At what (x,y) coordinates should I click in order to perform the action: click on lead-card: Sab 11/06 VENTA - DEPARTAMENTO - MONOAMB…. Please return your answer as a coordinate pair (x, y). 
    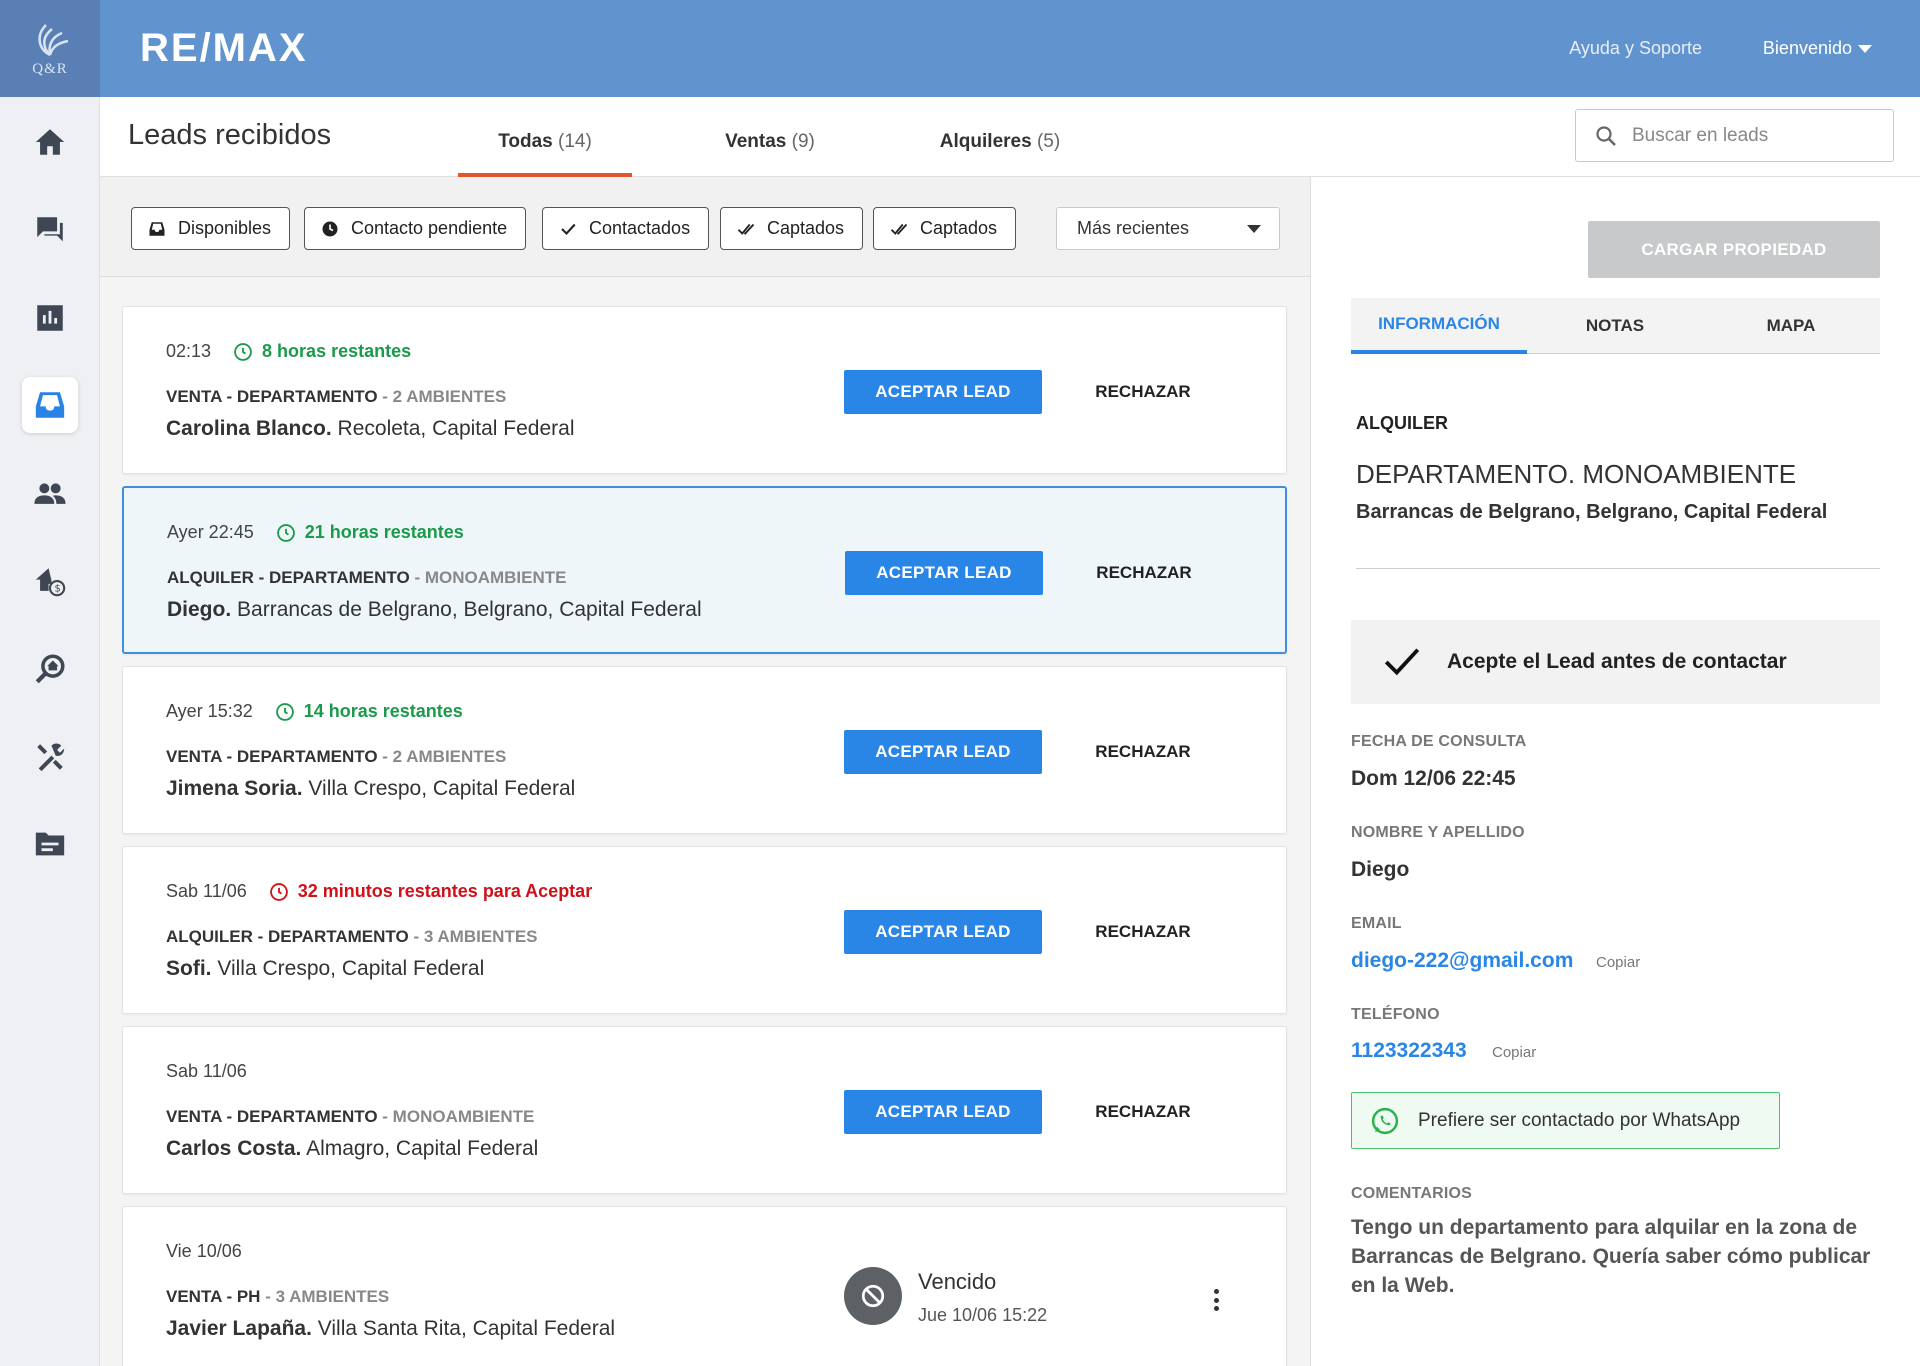
    Looking at the image, I should click on (704, 1110).